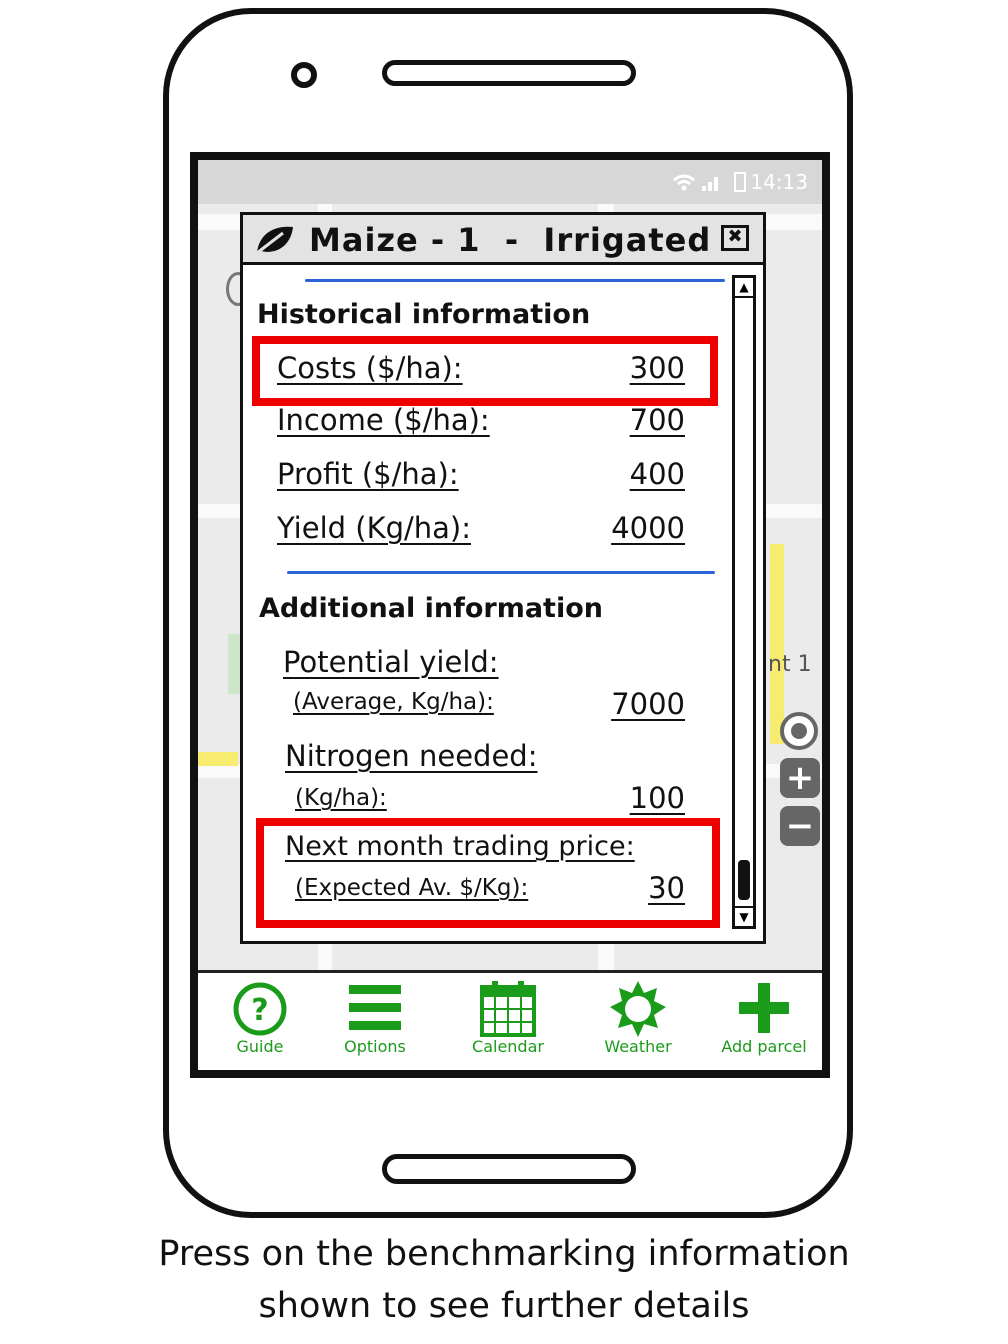 The width and height of the screenshot is (1008, 1344). What do you see at coordinates (485, 371) in the screenshot?
I see `costs-highlight-box` at bounding box center [485, 371].